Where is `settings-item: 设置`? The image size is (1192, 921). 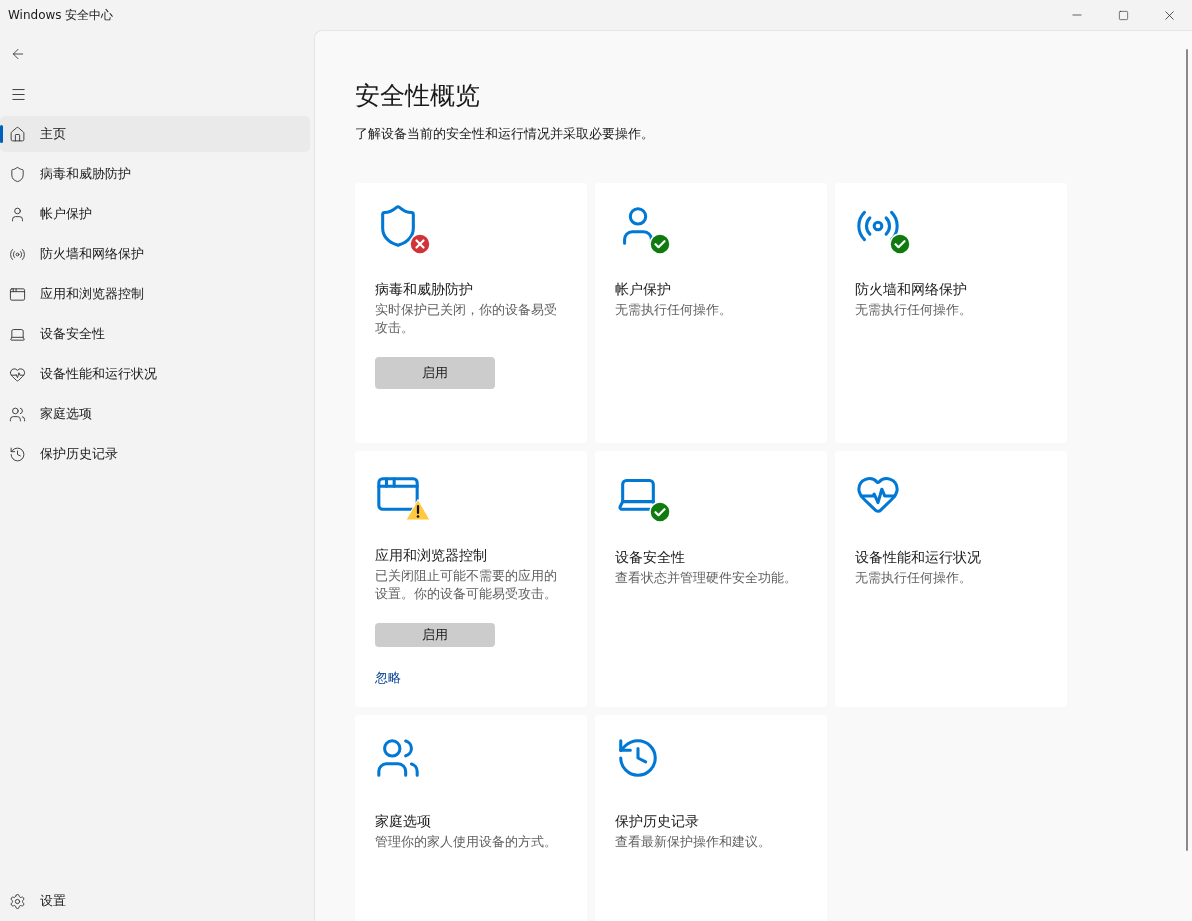 settings-item: 设置 is located at coordinates (155, 901).